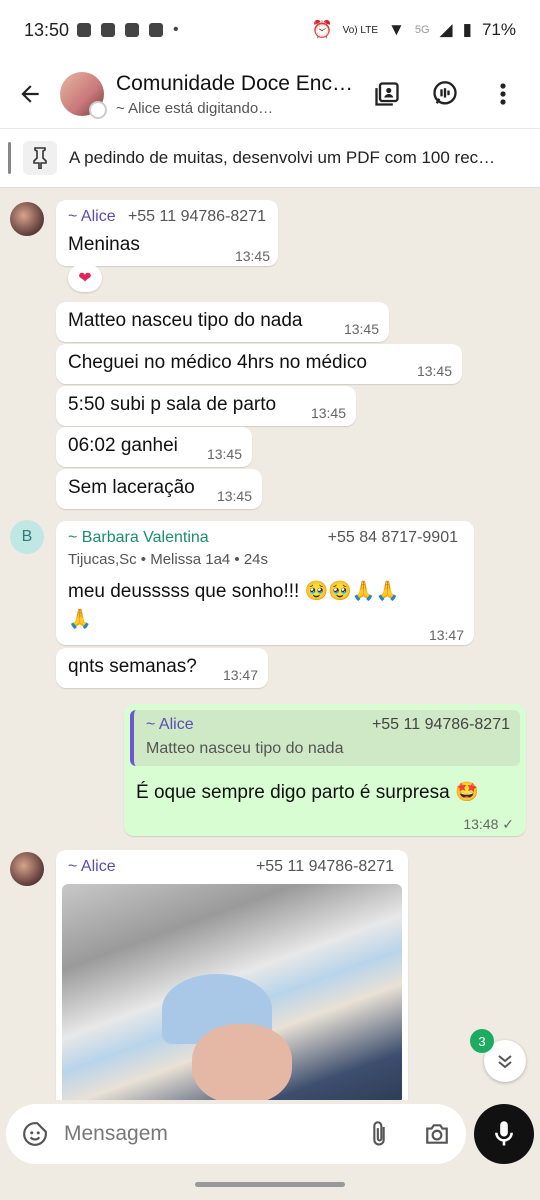  What do you see at coordinates (185, 320) in the screenshot?
I see `message-text: Matteo nasceu tipo do nada` at bounding box center [185, 320].